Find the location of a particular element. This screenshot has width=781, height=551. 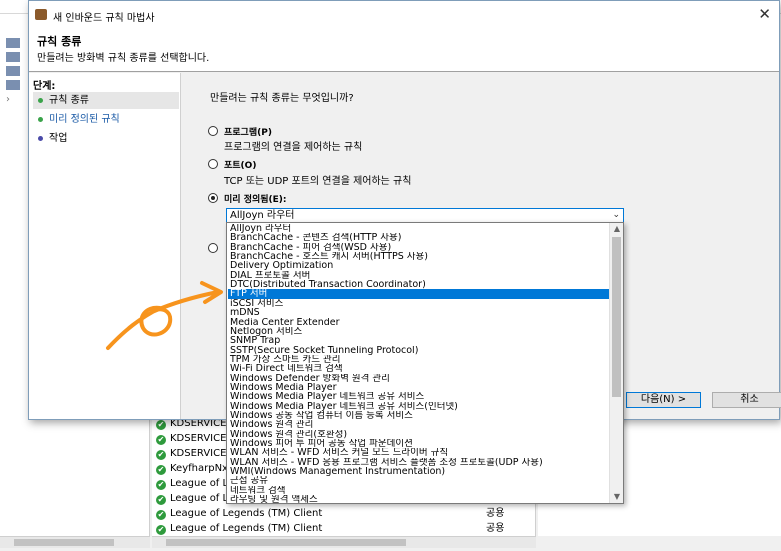

question-text: 만들려는 규칙 종류는 무엇입니까? is located at coordinates (282, 98).